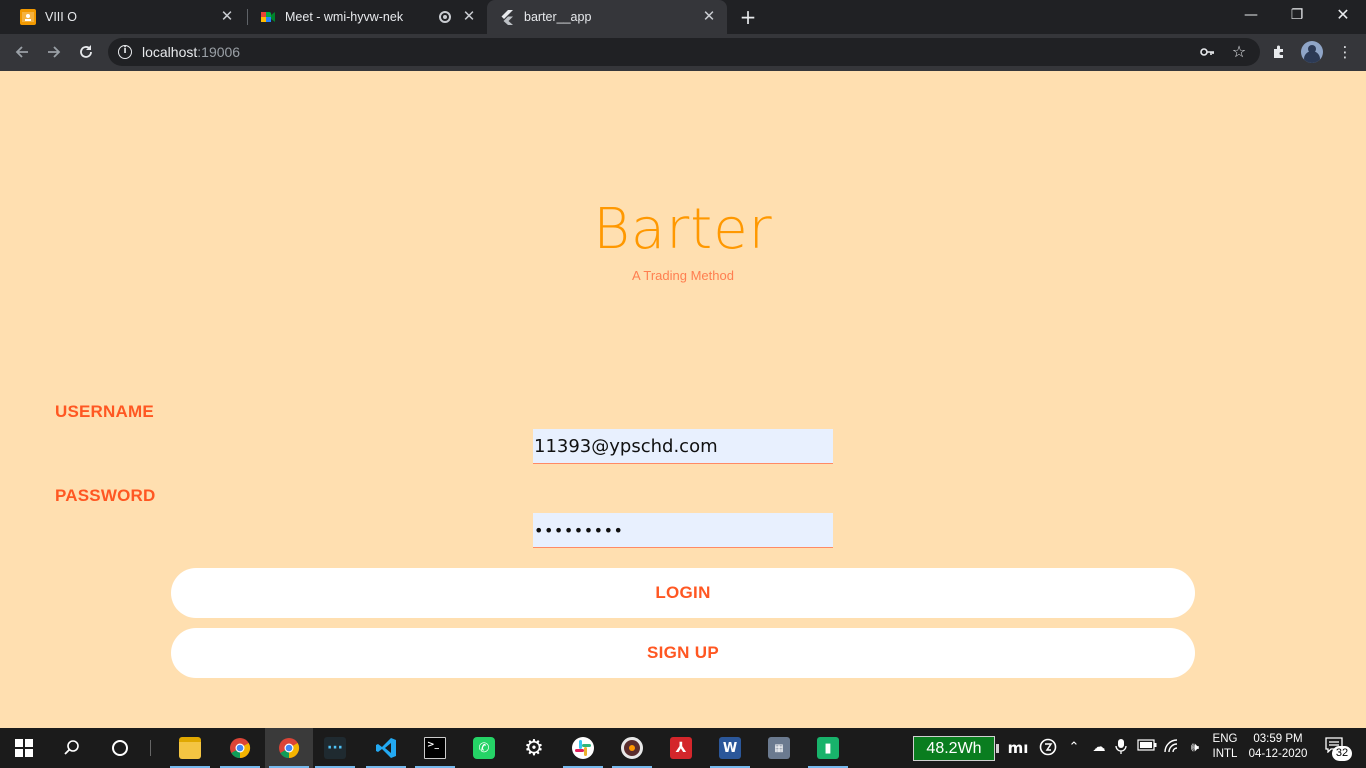  What do you see at coordinates (28, 17) in the screenshot?
I see `classroom-icon` at bounding box center [28, 17].